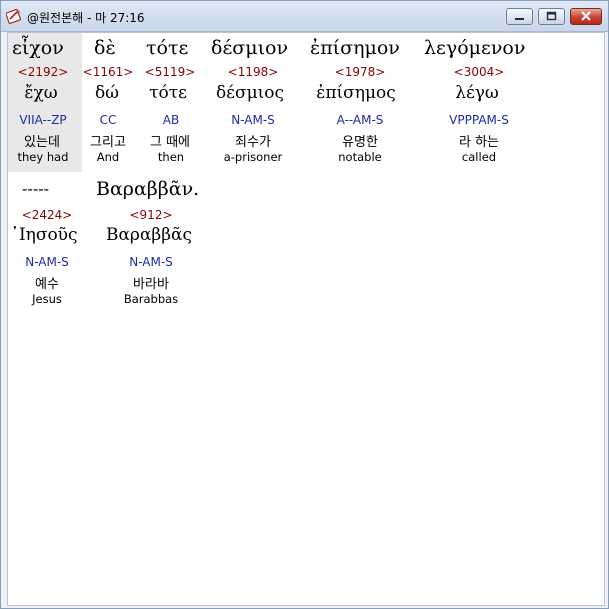  Describe the element at coordinates (360, 120) in the screenshot. I see `morphology-code: A--AM-S` at that location.